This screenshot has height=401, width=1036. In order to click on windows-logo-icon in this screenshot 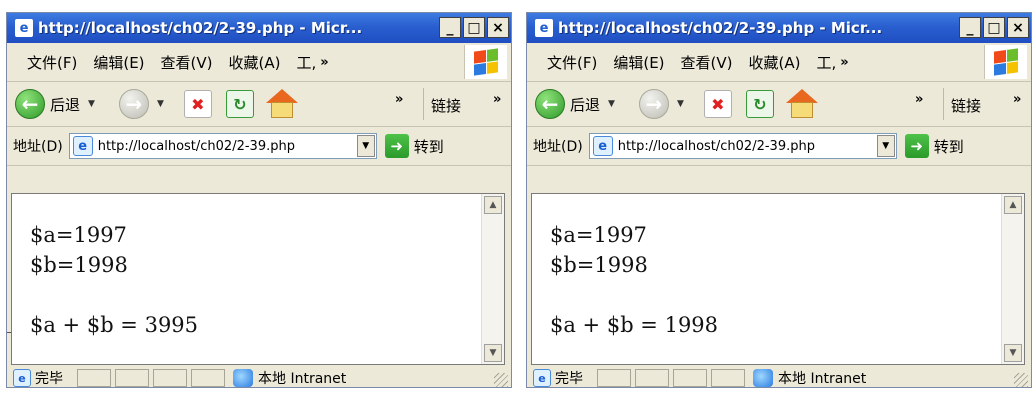, I will do `click(485, 62)`.